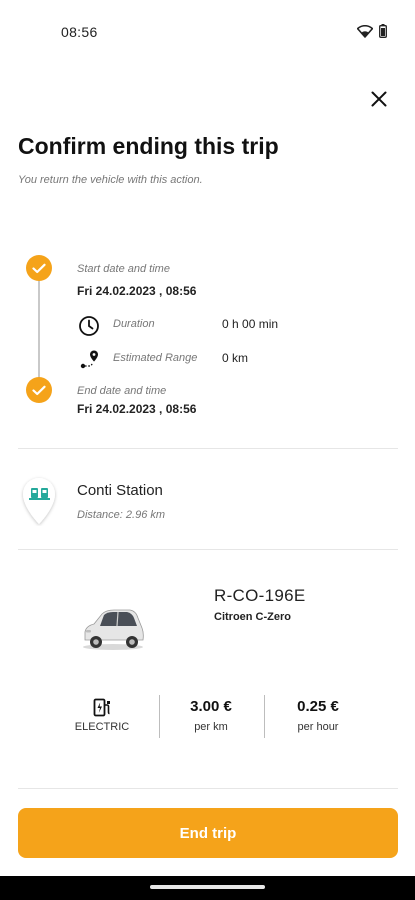 The width and height of the screenshot is (415, 900). I want to click on fuel-type-label: ELECTRIC, so click(102, 727).